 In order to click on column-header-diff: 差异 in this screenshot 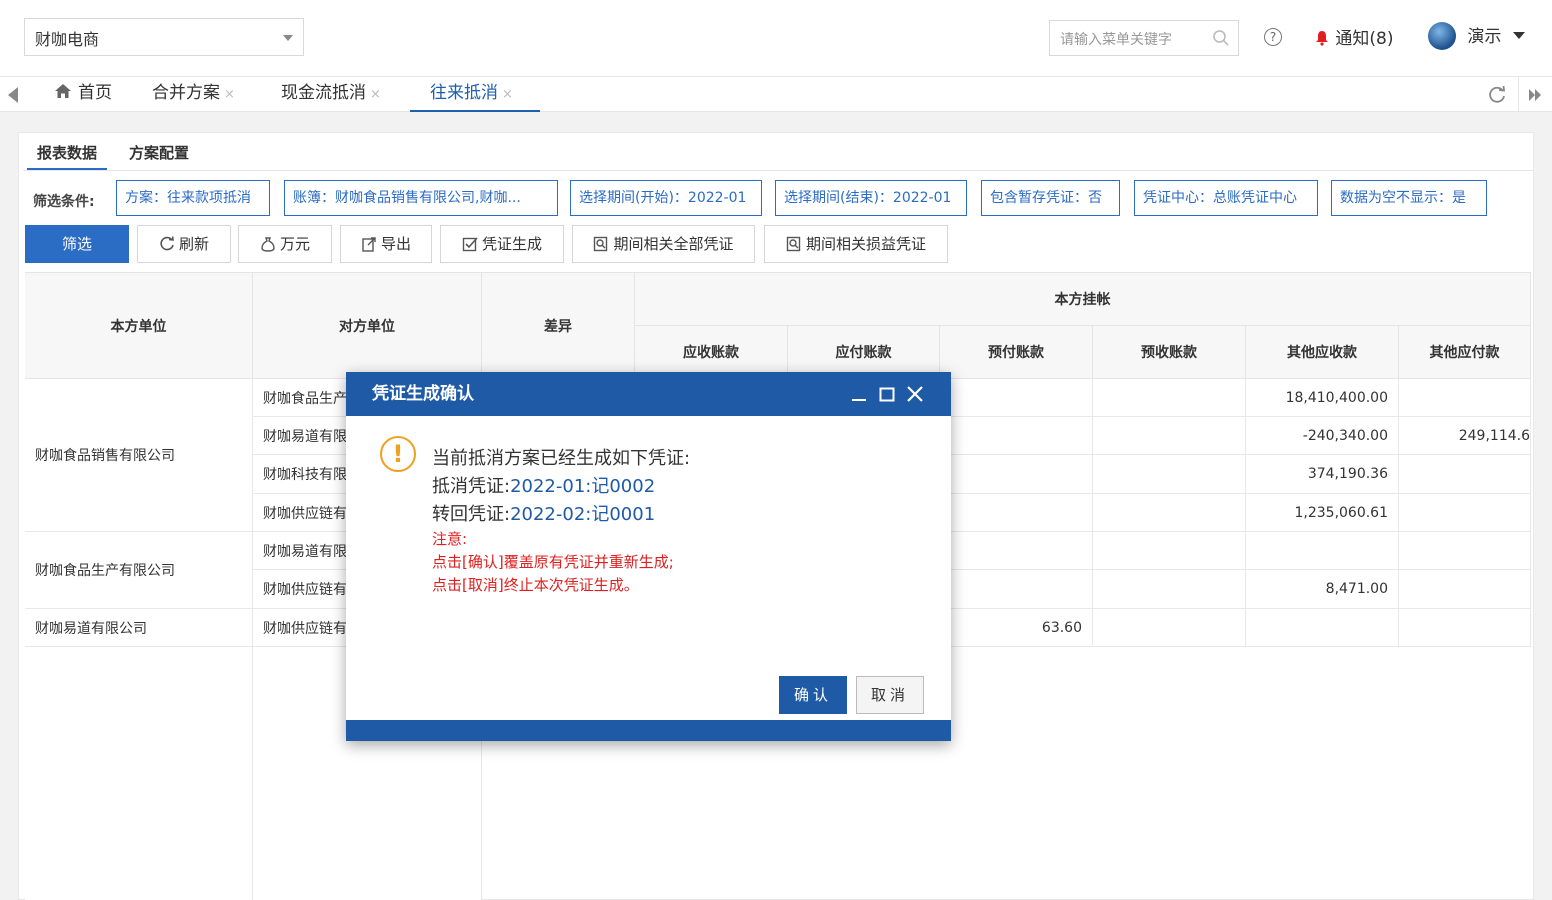, I will do `click(558, 326)`.